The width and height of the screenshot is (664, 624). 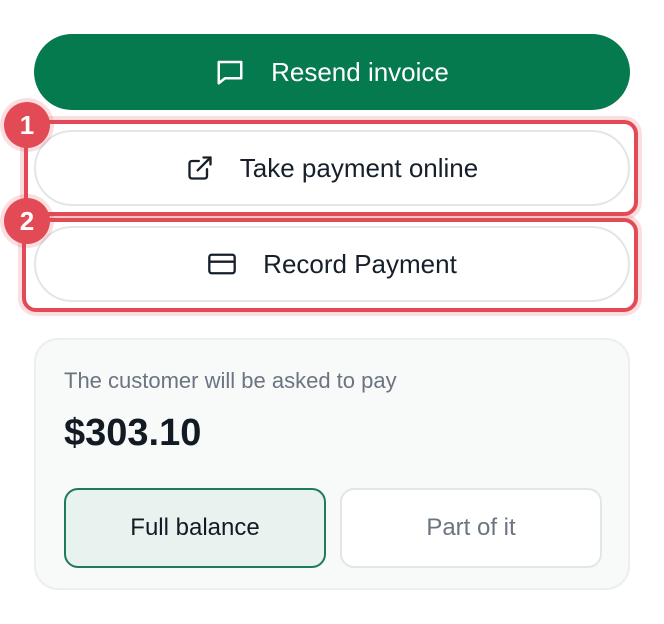 I want to click on highlight-box-take-payment-online, so click(x=331, y=168).